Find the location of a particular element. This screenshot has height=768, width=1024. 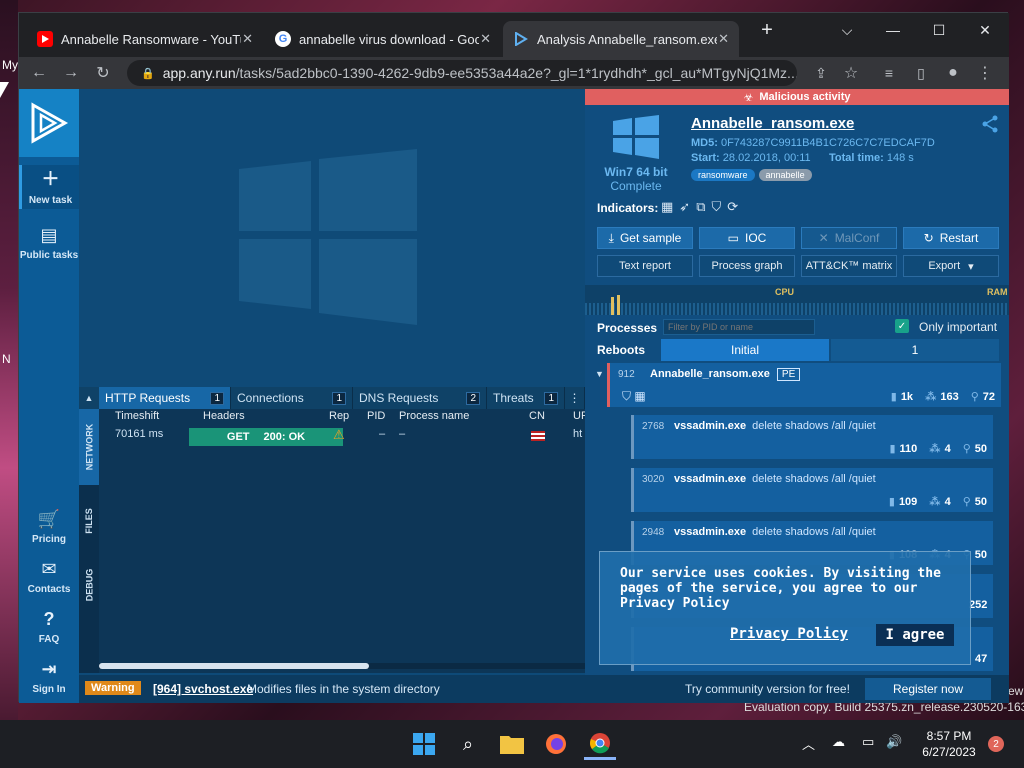

register-now-button: Register now is located at coordinates (928, 689).